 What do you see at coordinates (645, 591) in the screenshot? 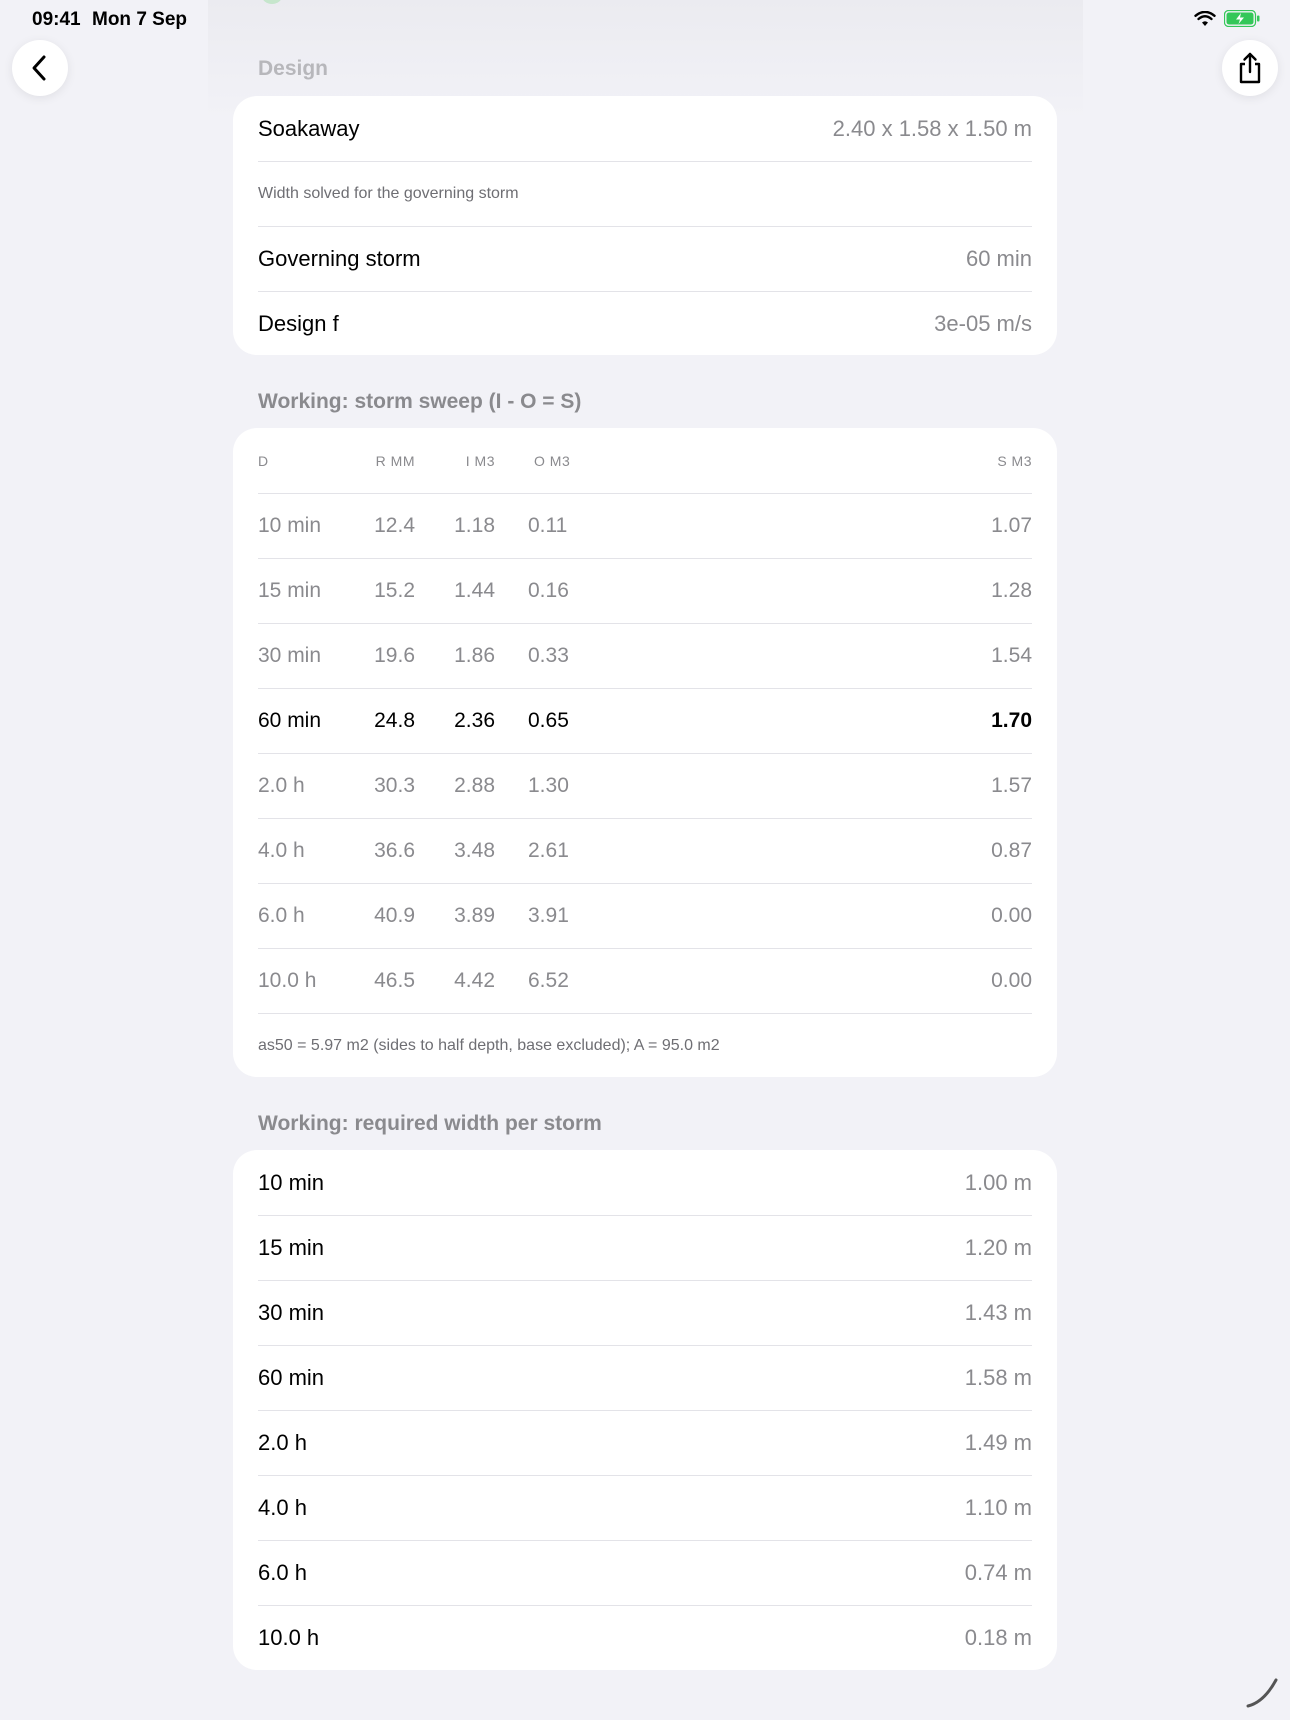
I see `table-row: 15 min 15.2 1.44 0.16 1.28` at bounding box center [645, 591].